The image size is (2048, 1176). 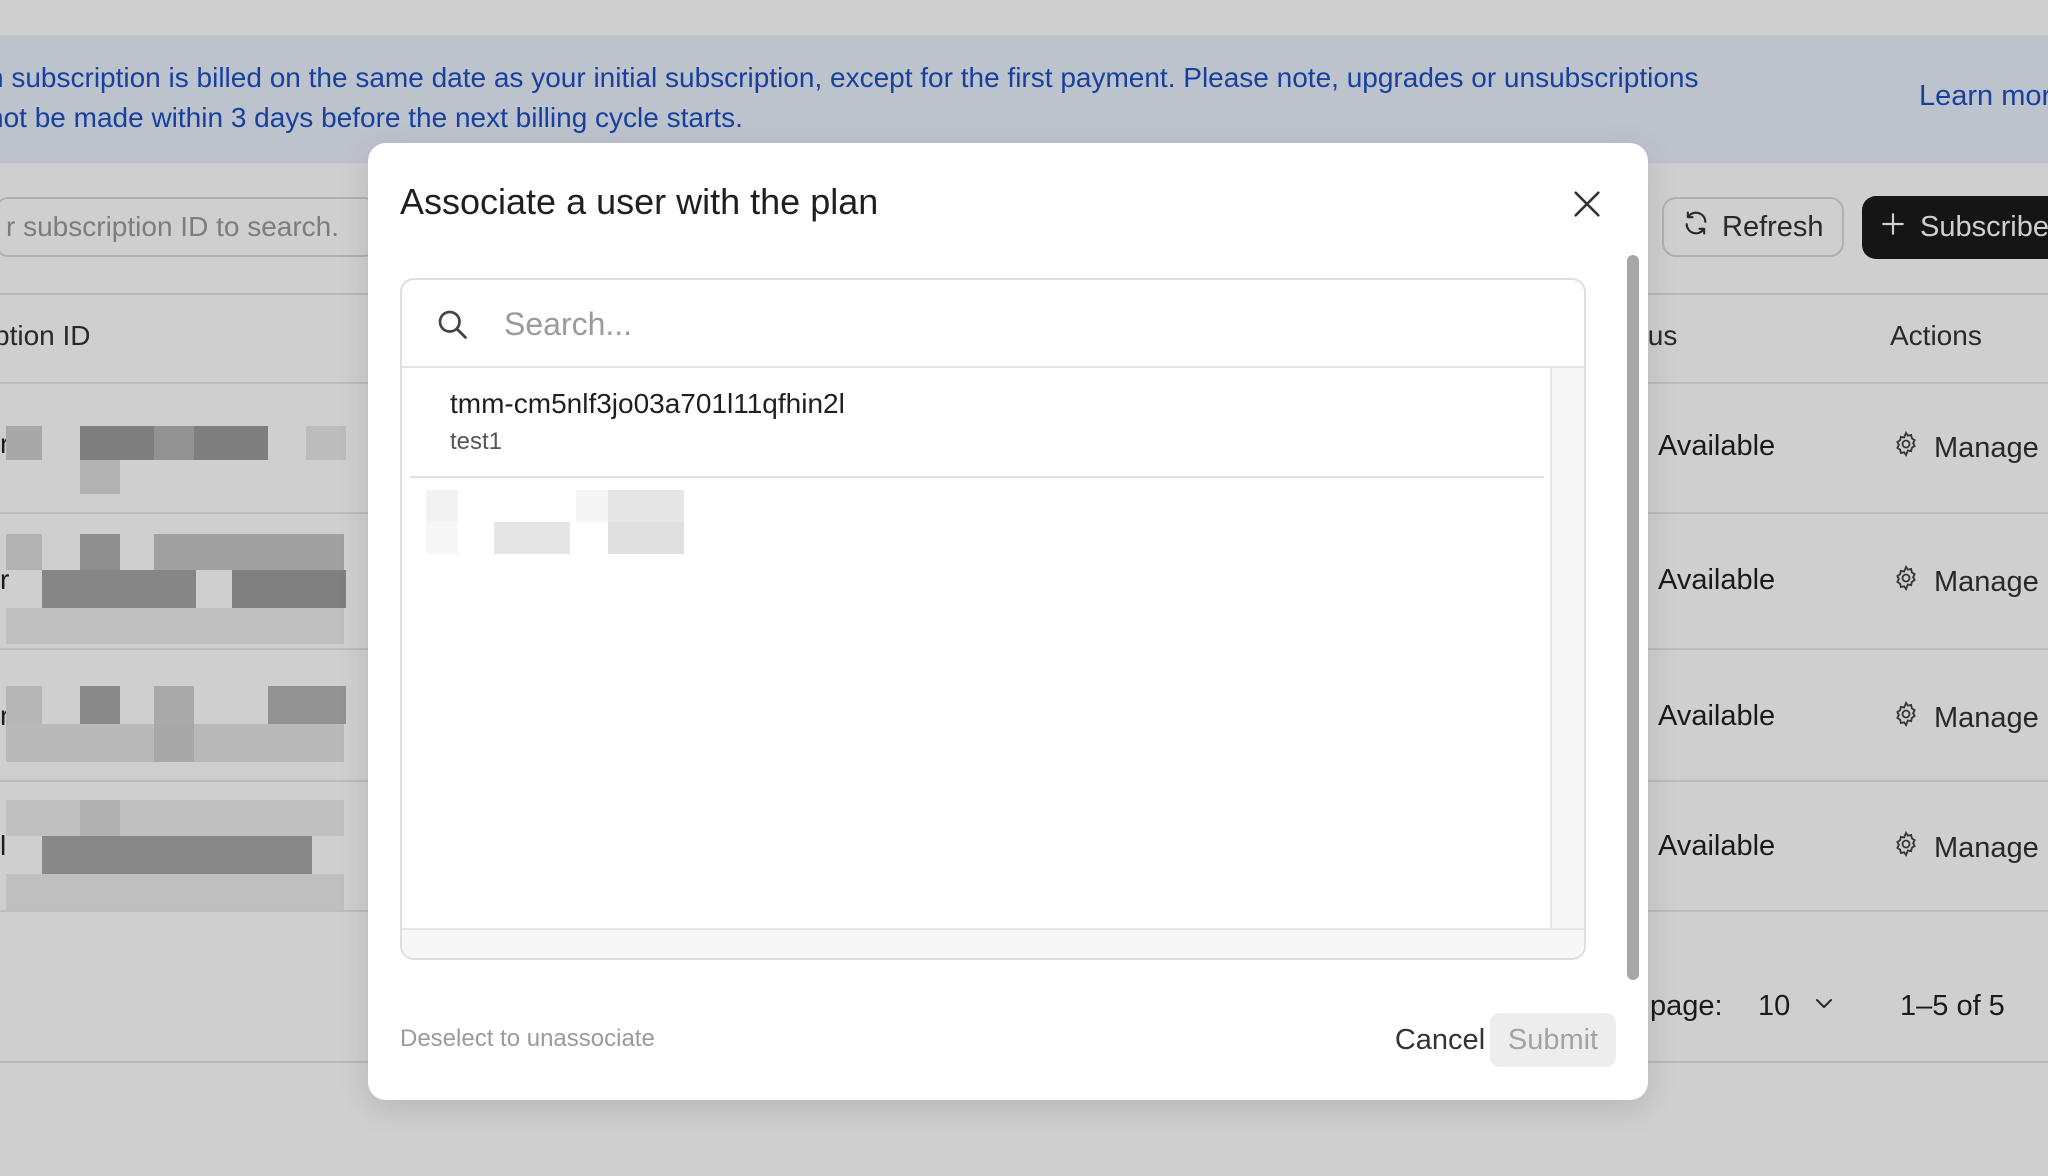 What do you see at coordinates (1034, 324) in the screenshot?
I see `user-search-input` at bounding box center [1034, 324].